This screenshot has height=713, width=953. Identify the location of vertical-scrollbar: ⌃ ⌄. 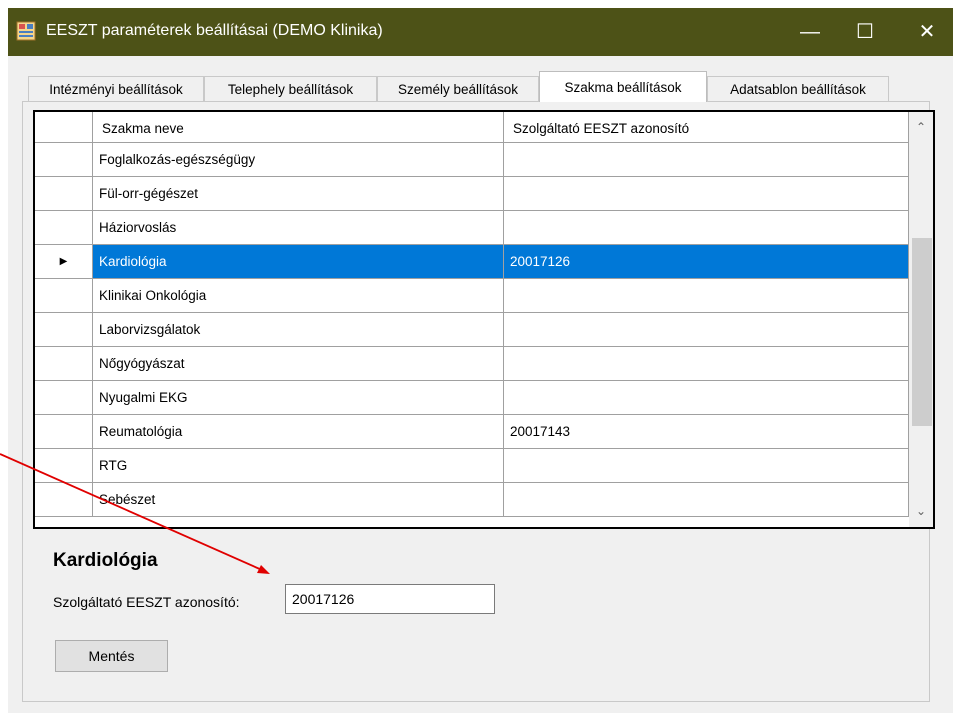
(921, 319).